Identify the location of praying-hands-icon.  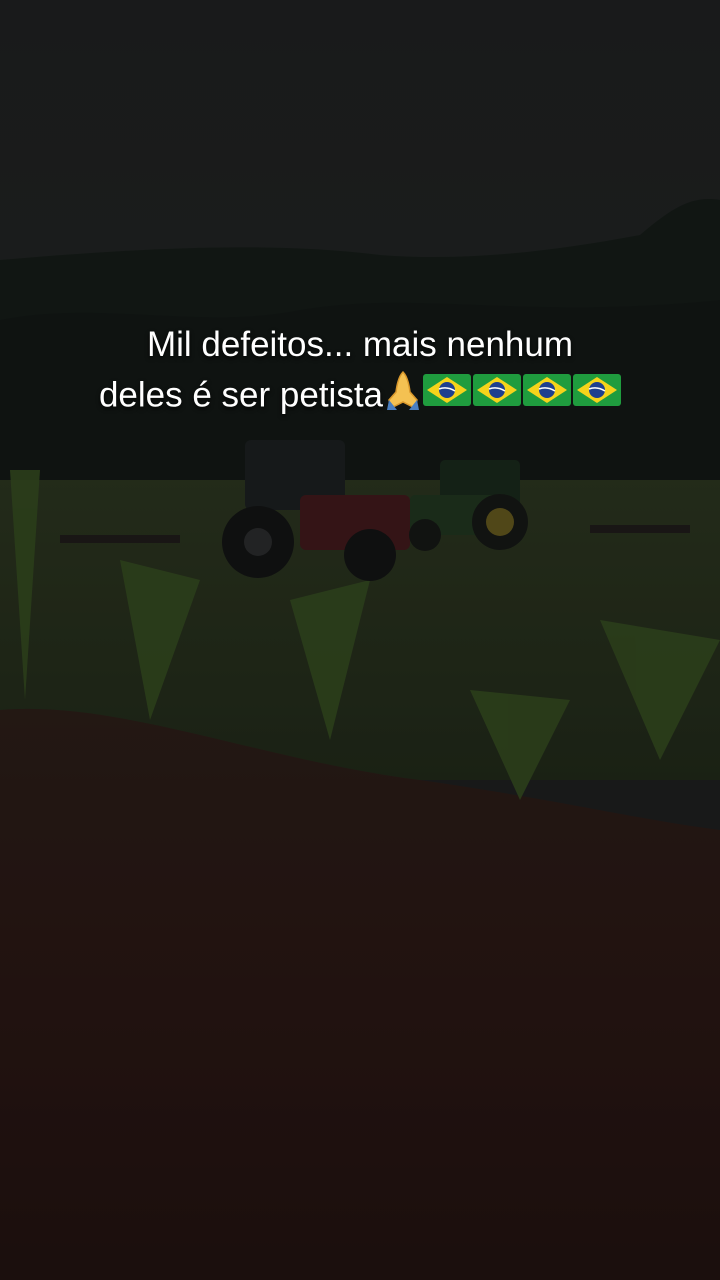
(403, 397).